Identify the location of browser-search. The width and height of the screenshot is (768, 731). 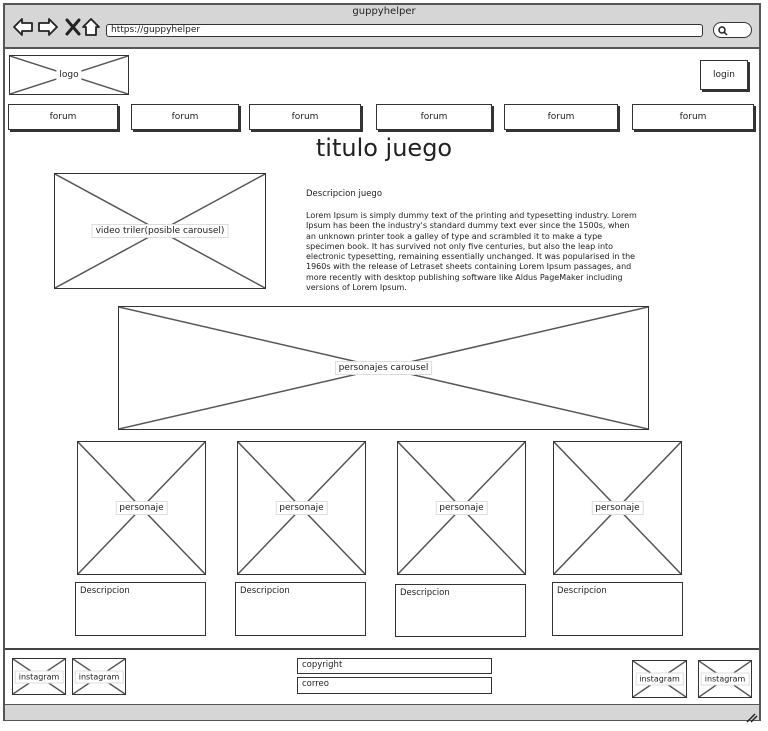
(732, 30).